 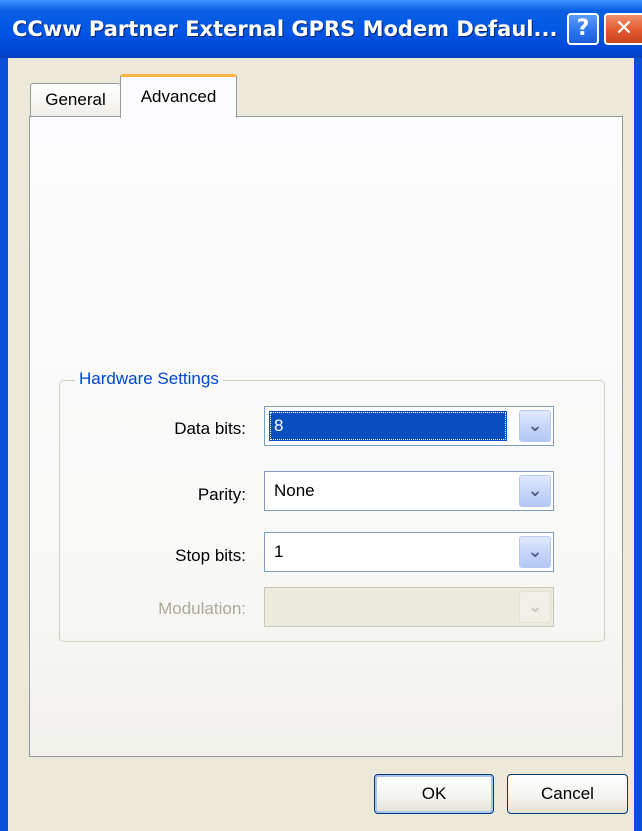 I want to click on parity-label: Parity:, so click(x=221, y=494).